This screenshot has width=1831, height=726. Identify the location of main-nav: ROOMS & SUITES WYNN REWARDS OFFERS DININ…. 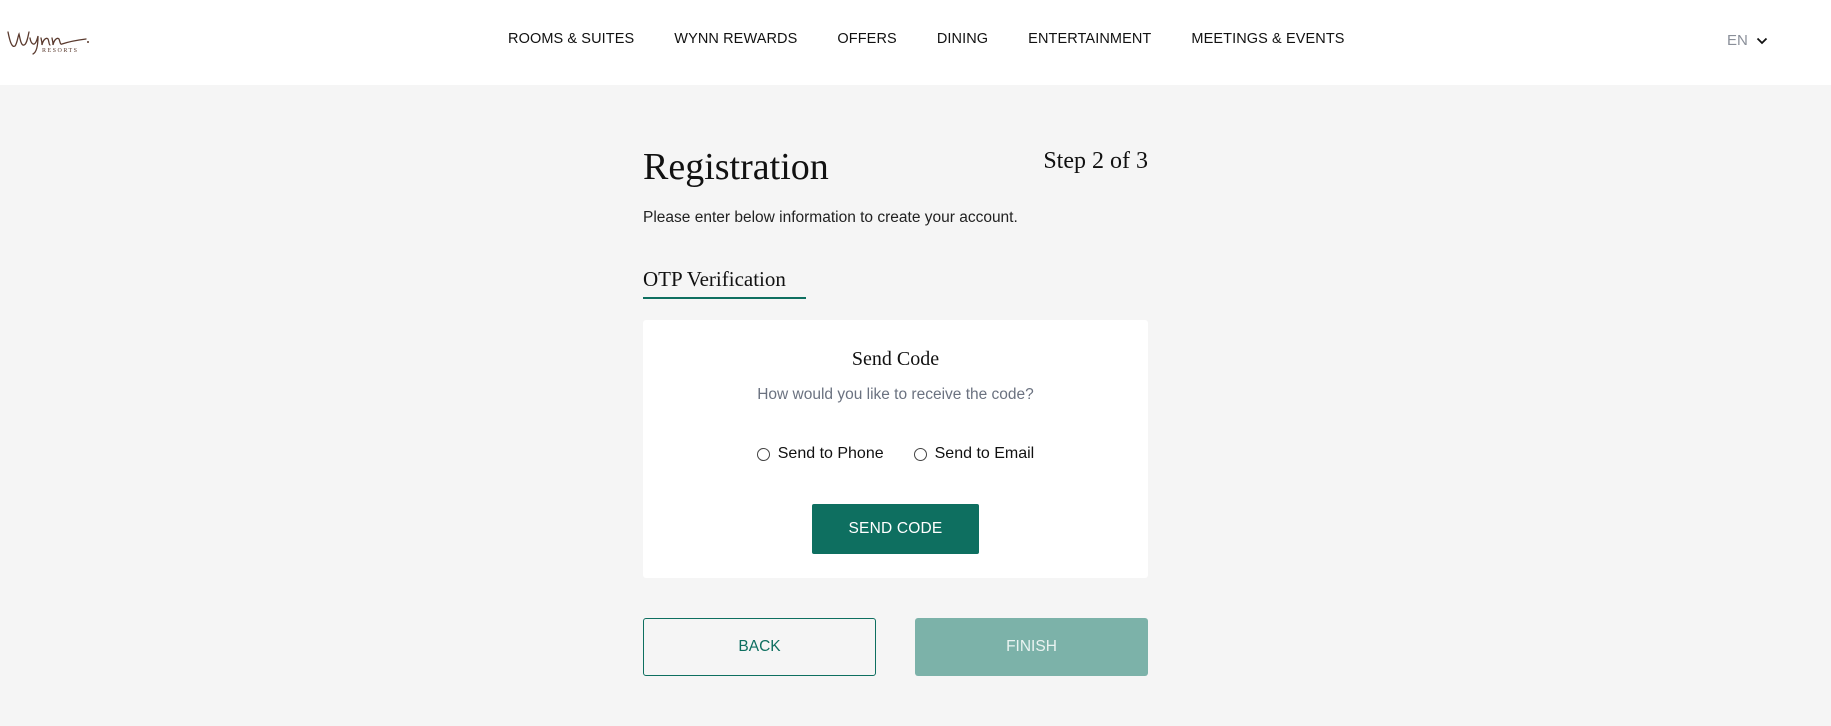
(926, 41).